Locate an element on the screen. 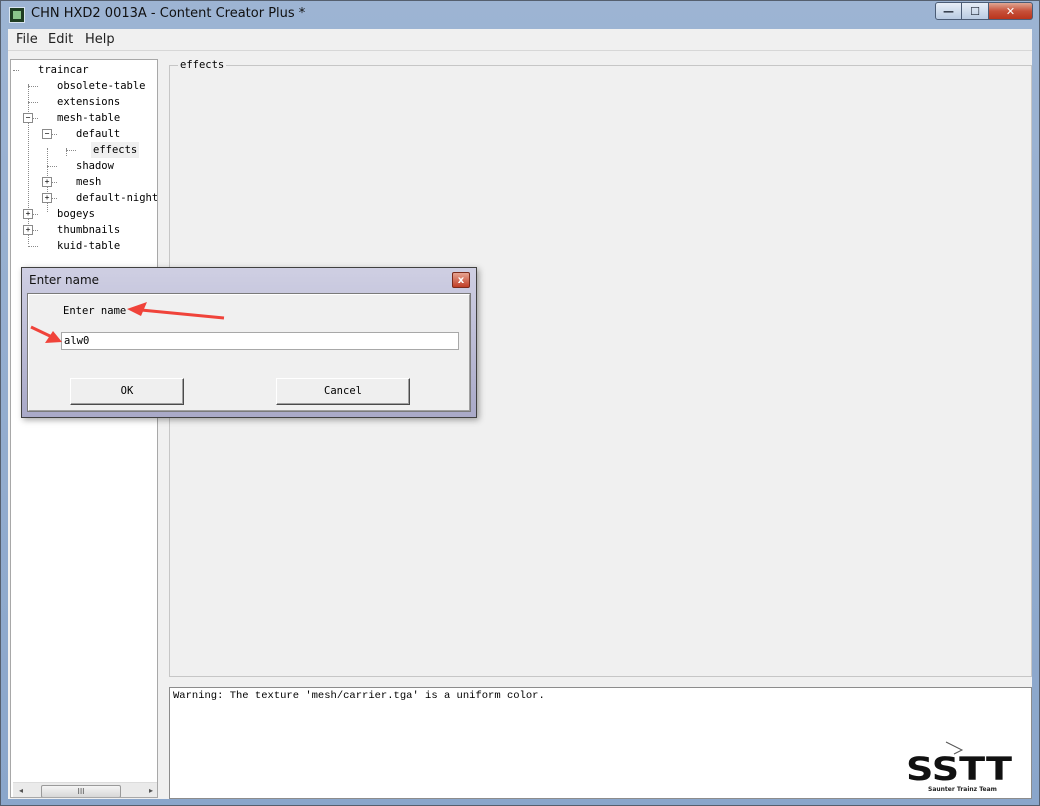 This screenshot has width=1040, height=806. dialog-body: Enter name OK Cancel is located at coordinates (249, 352).